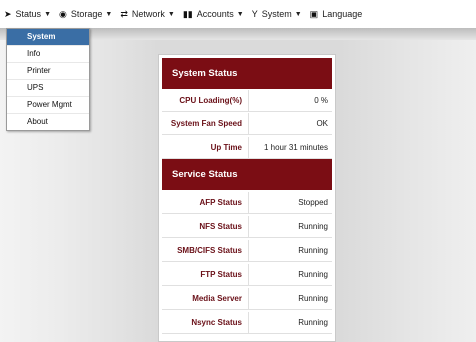  I want to click on service-status-header: Service Status, so click(247, 174).